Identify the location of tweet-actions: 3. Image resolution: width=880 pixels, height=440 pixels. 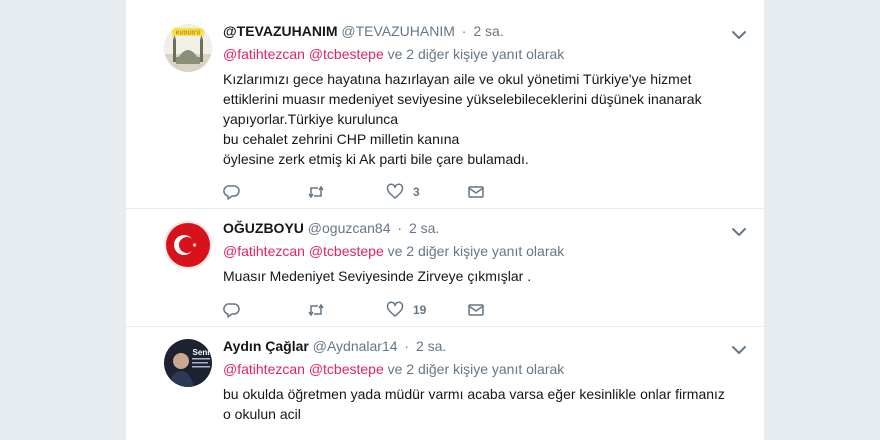
(373, 192).